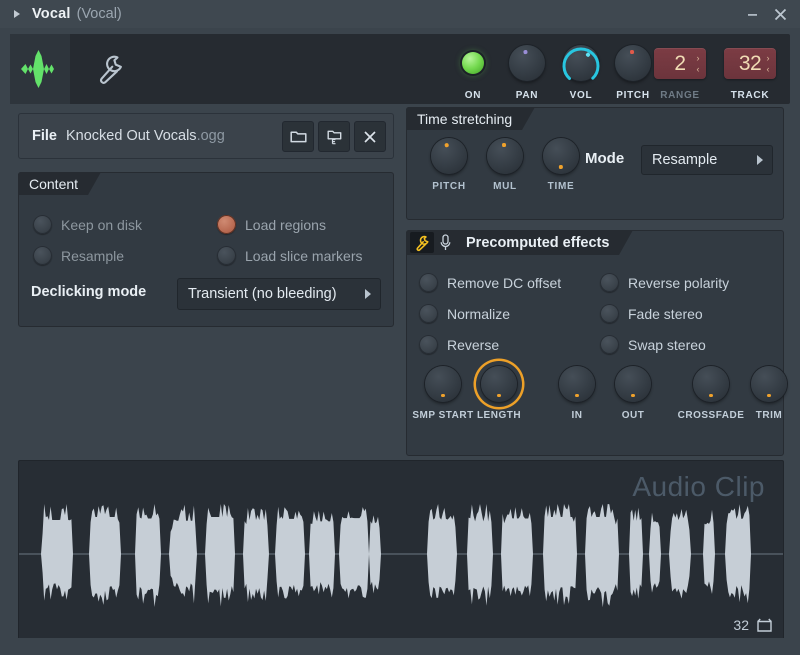 The image size is (800, 655). I want to click on crossfade-knob-body, so click(711, 384).